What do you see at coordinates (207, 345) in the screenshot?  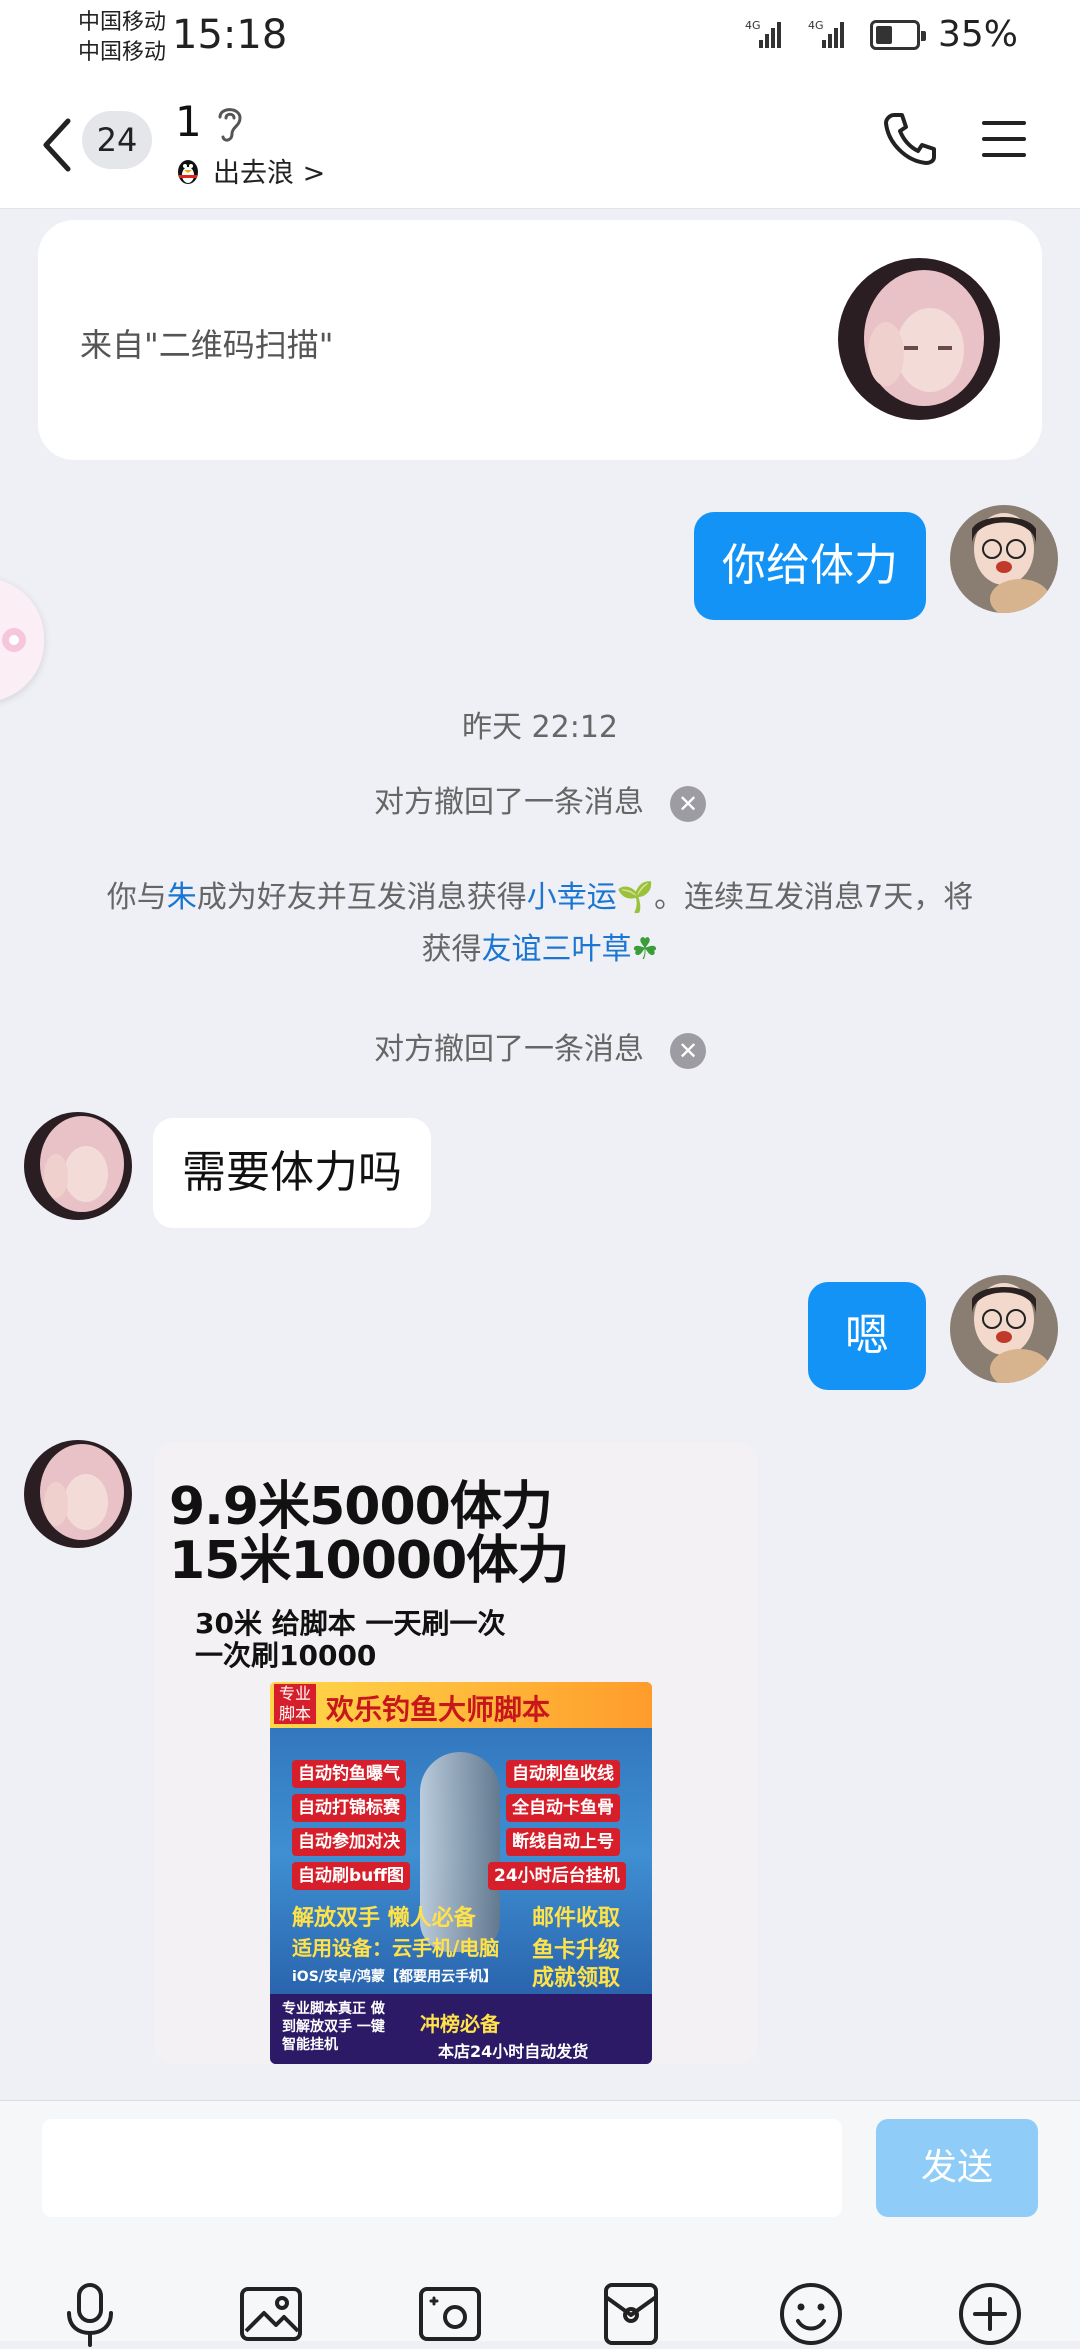 I see `source-text: 来自"二维码扫描"` at bounding box center [207, 345].